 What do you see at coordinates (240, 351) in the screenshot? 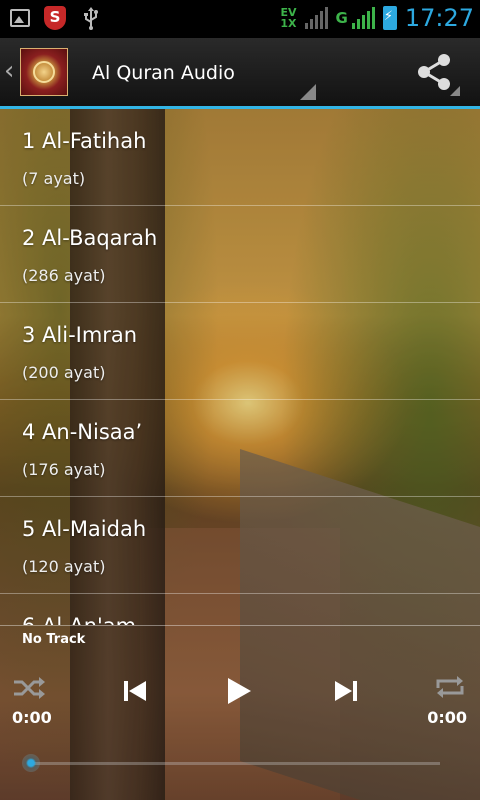
I see `list-item: 3 Ali-Imran (200 ayat)` at bounding box center [240, 351].